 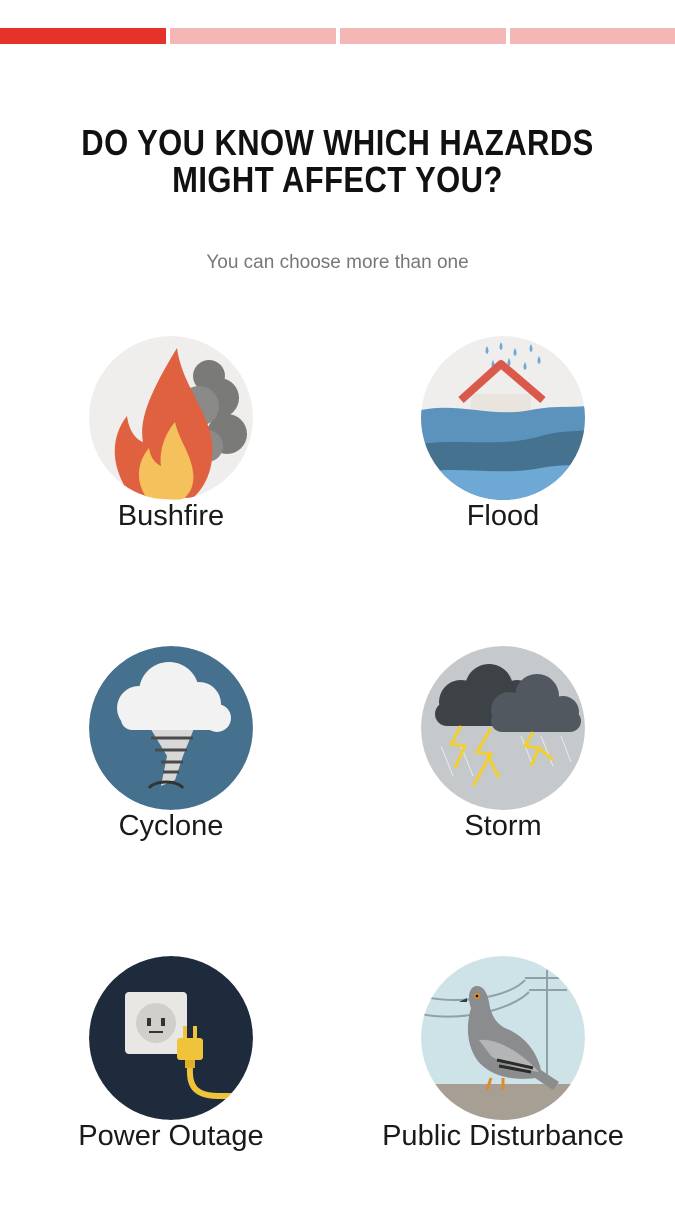 What do you see at coordinates (503, 516) in the screenshot?
I see `hazard-label: Flood` at bounding box center [503, 516].